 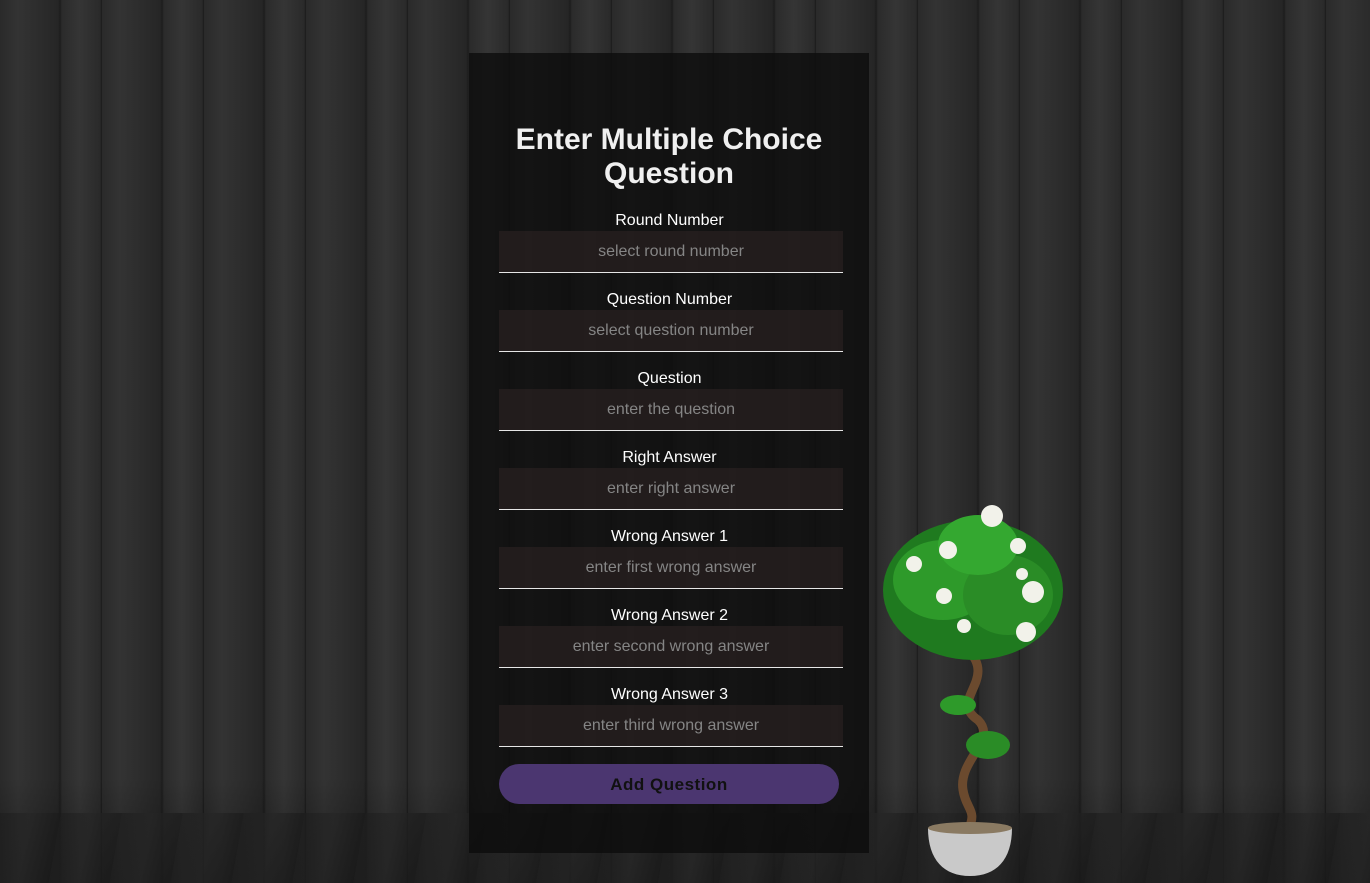 What do you see at coordinates (669, 299) in the screenshot?
I see `question-number-label: Question Number` at bounding box center [669, 299].